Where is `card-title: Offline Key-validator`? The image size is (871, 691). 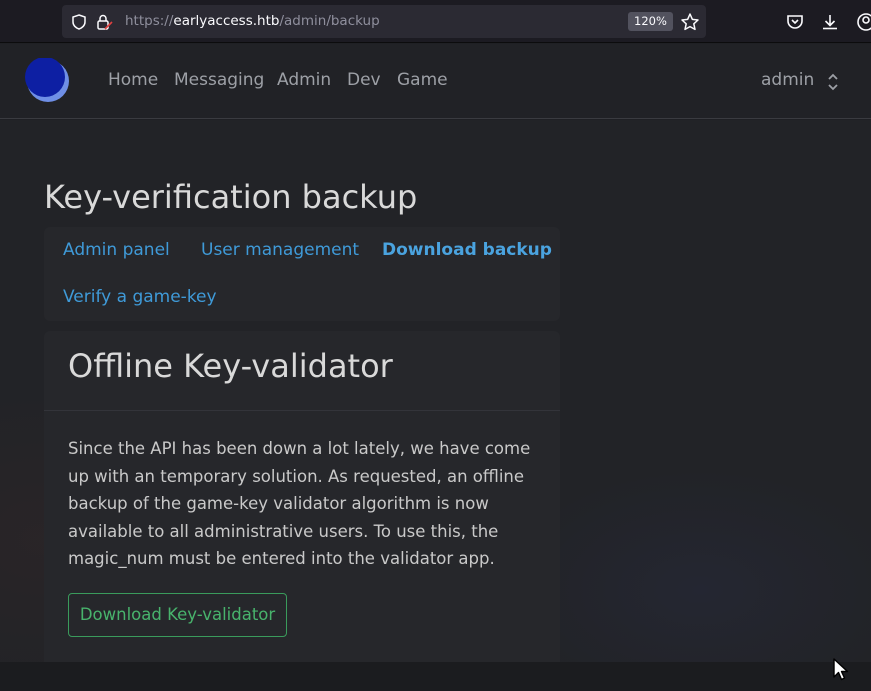 card-title: Offline Key-validator is located at coordinates (230, 366).